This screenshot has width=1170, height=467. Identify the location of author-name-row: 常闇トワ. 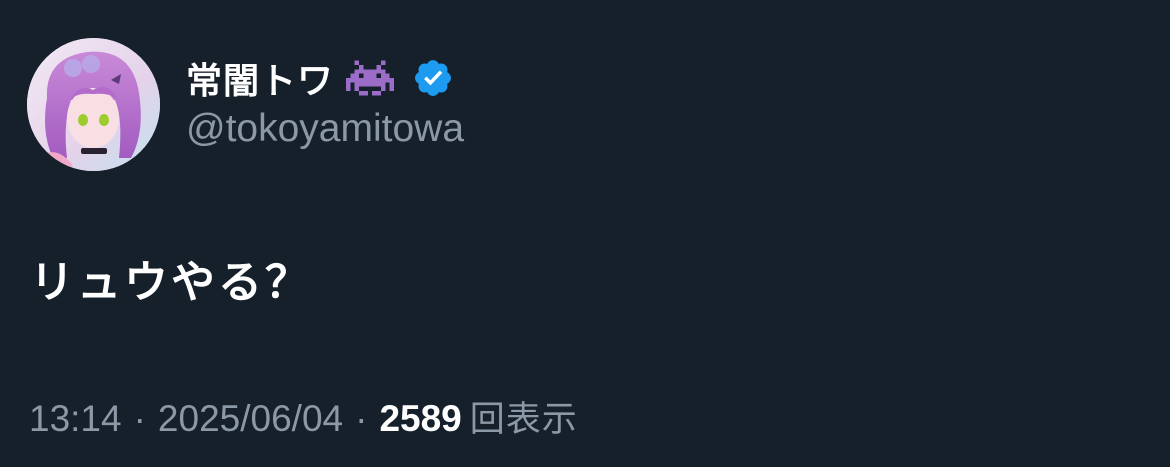
(320, 78).